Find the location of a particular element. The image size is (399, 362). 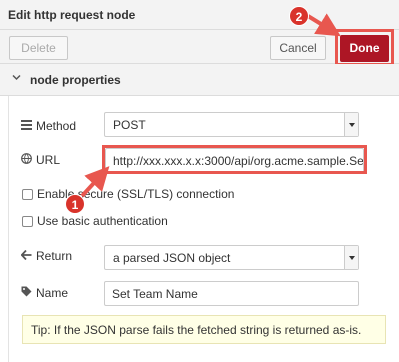

step-2-badge: 2 is located at coordinates (299, 16).